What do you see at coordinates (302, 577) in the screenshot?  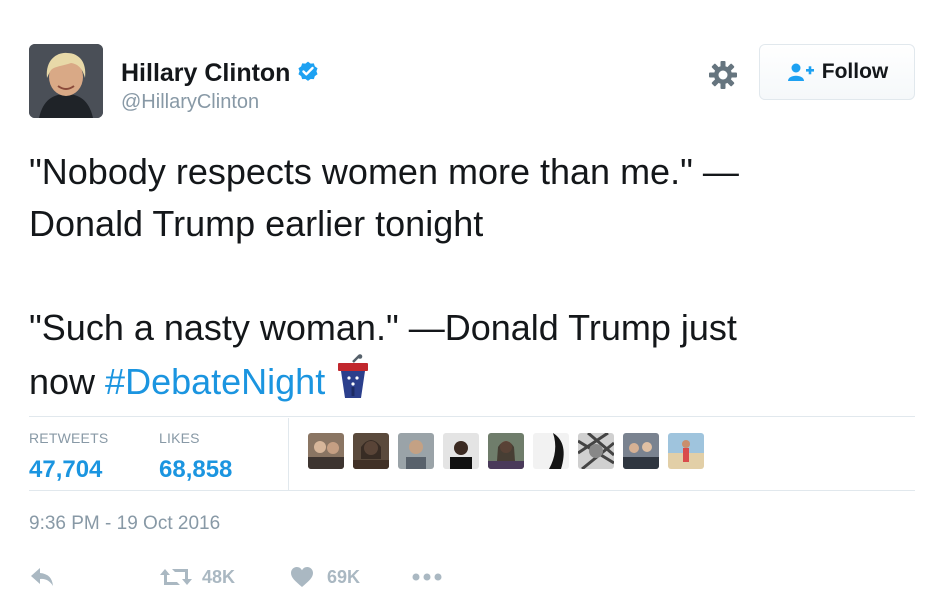 I see `heart-icon` at bounding box center [302, 577].